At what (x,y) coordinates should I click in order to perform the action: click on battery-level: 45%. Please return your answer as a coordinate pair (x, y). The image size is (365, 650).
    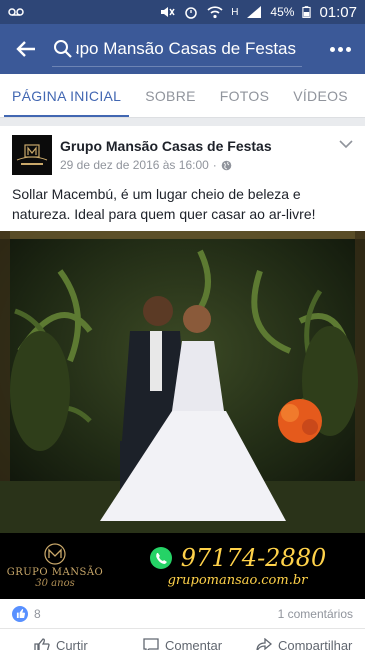
    Looking at the image, I should click on (282, 12).